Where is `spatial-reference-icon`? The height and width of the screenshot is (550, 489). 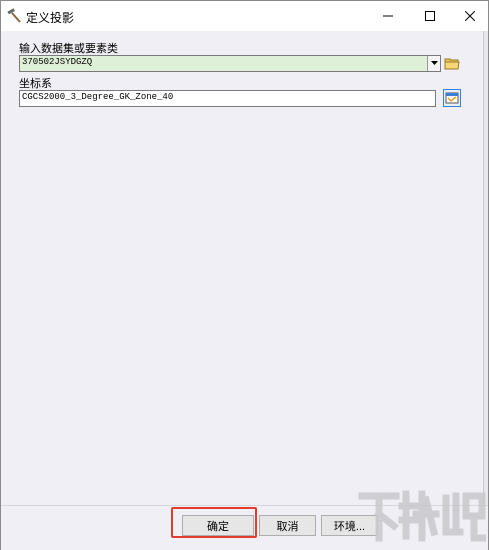 spatial-reference-icon is located at coordinates (452, 98).